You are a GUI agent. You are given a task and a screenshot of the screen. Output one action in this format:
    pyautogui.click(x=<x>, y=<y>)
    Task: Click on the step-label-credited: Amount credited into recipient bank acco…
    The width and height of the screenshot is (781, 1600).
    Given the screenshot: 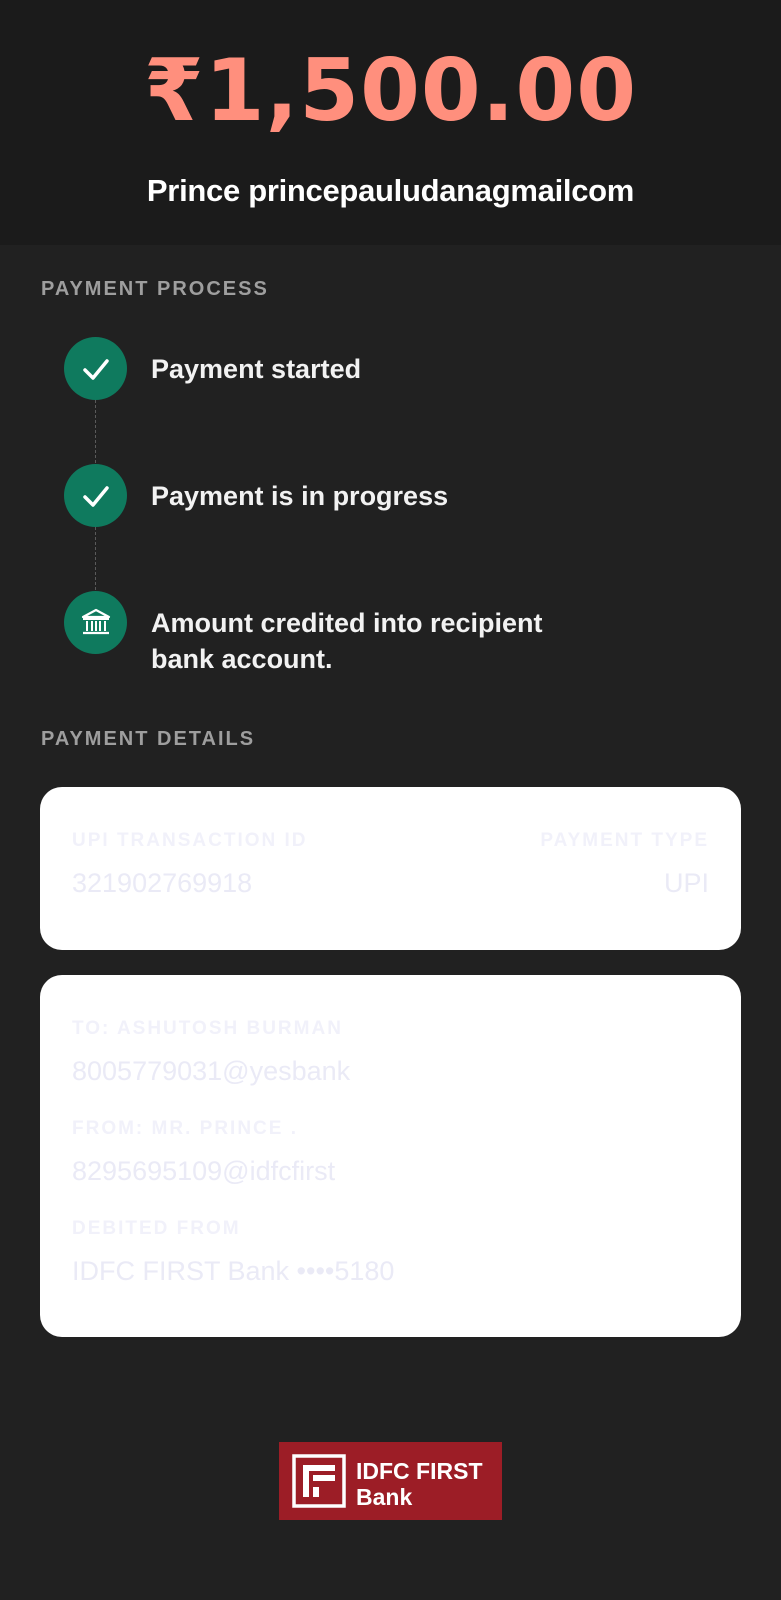 What is the action you would take?
    pyautogui.click(x=347, y=641)
    